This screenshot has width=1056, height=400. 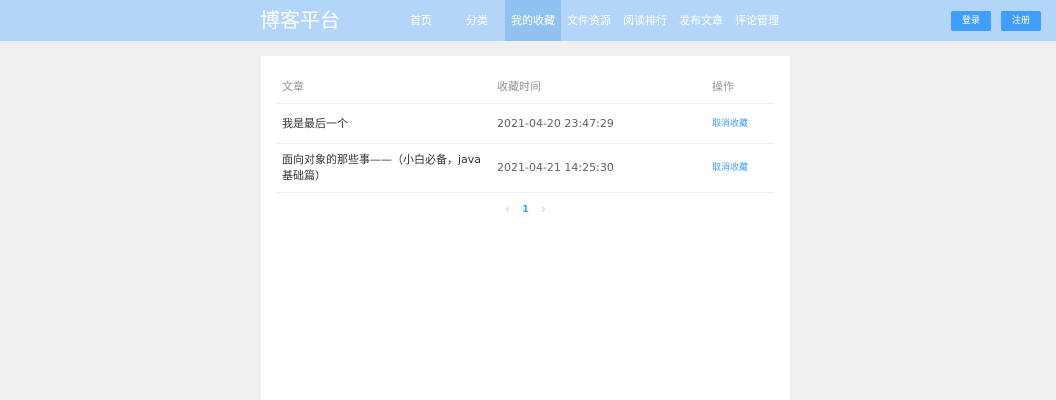 What do you see at coordinates (723, 86) in the screenshot?
I see `column-header-action: 操作` at bounding box center [723, 86].